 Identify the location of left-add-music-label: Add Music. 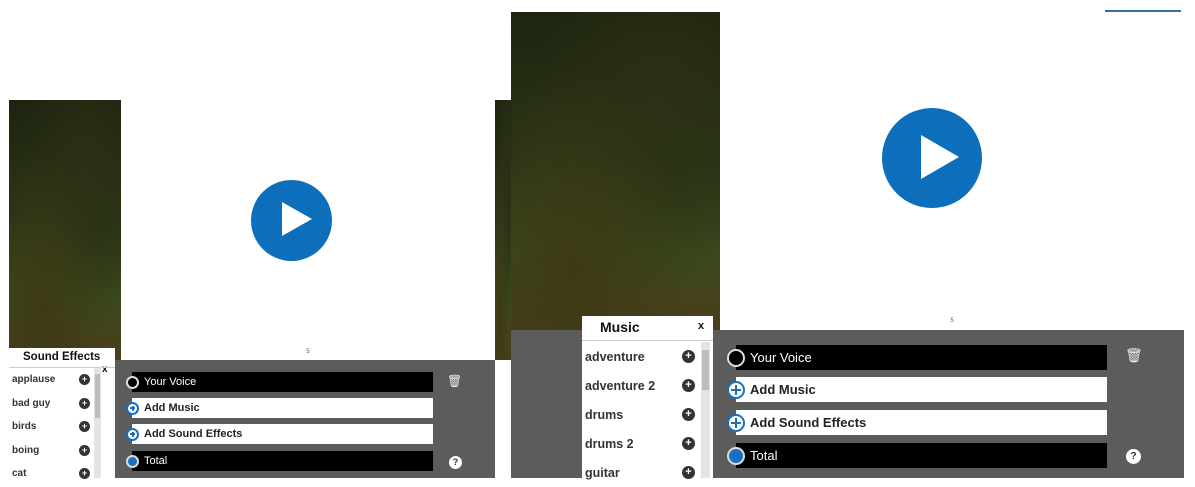
(172, 408).